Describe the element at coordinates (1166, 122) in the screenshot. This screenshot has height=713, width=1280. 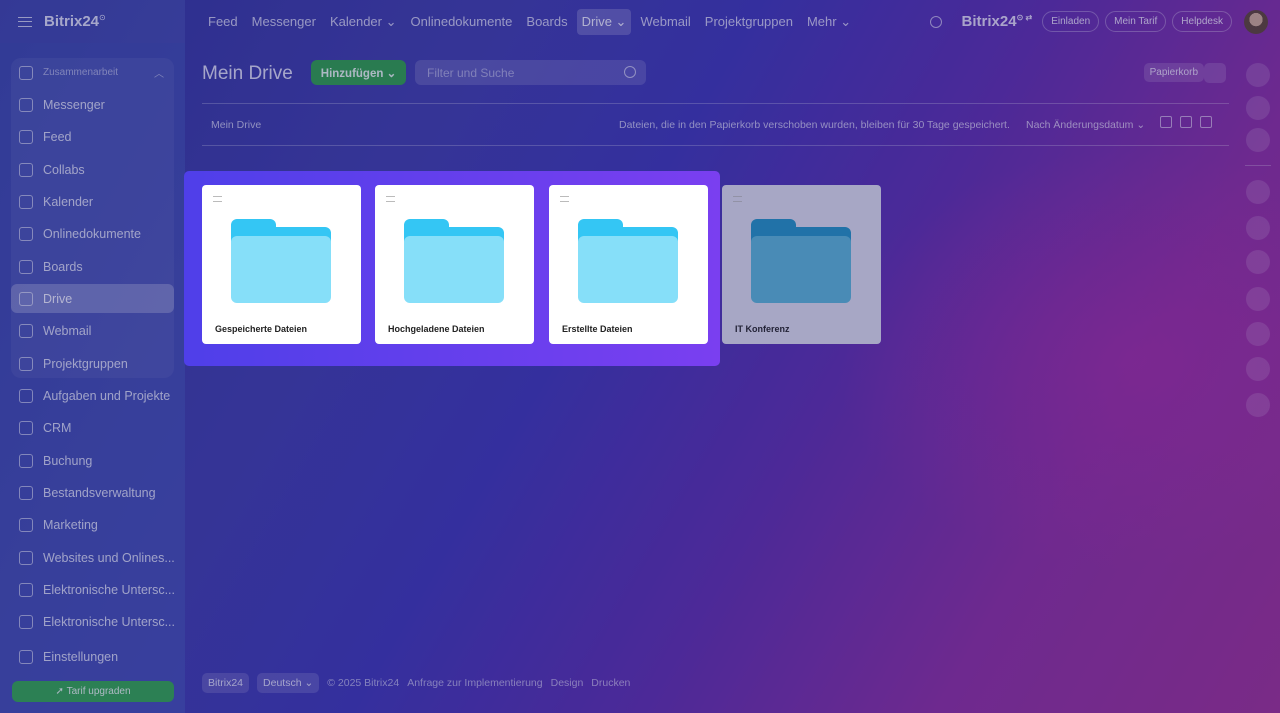
I see `list-view-icon` at that location.